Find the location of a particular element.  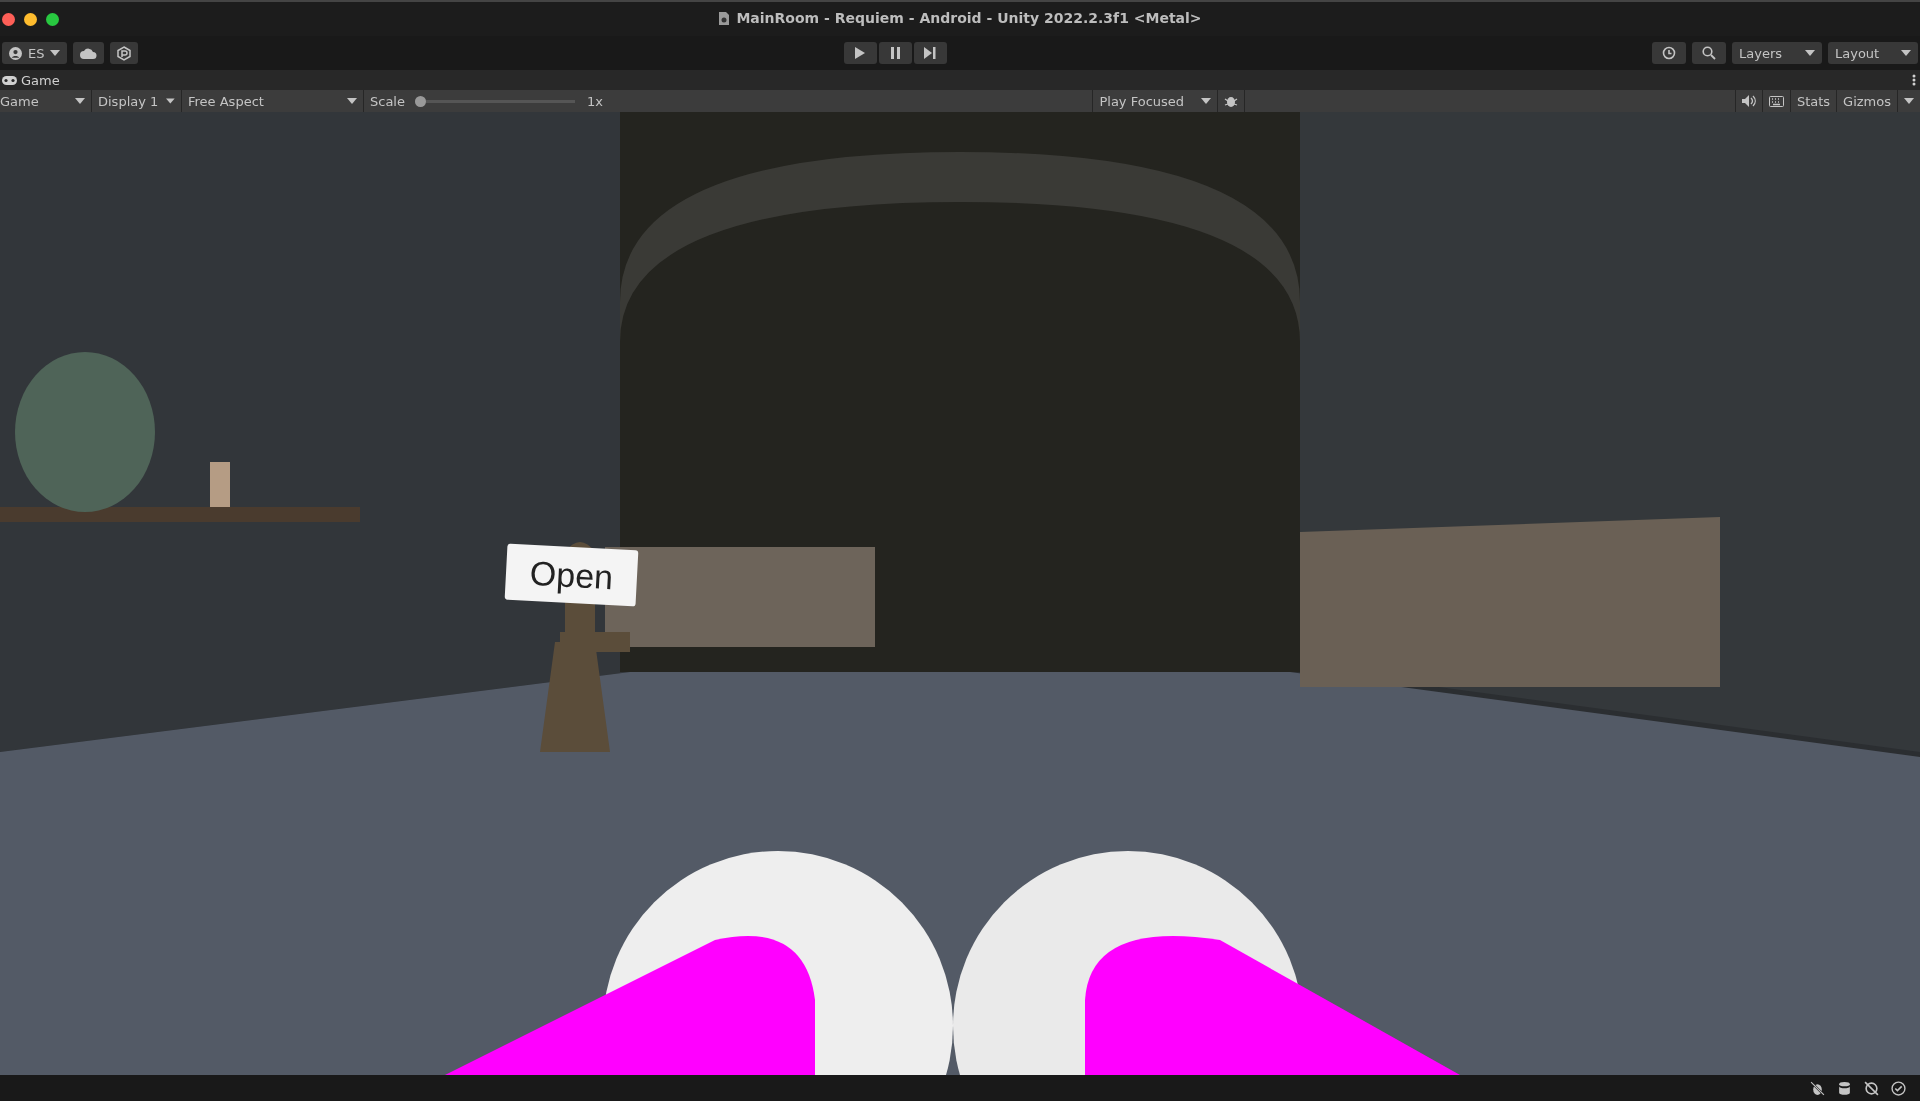

search-icon is located at coordinates (1709, 53).